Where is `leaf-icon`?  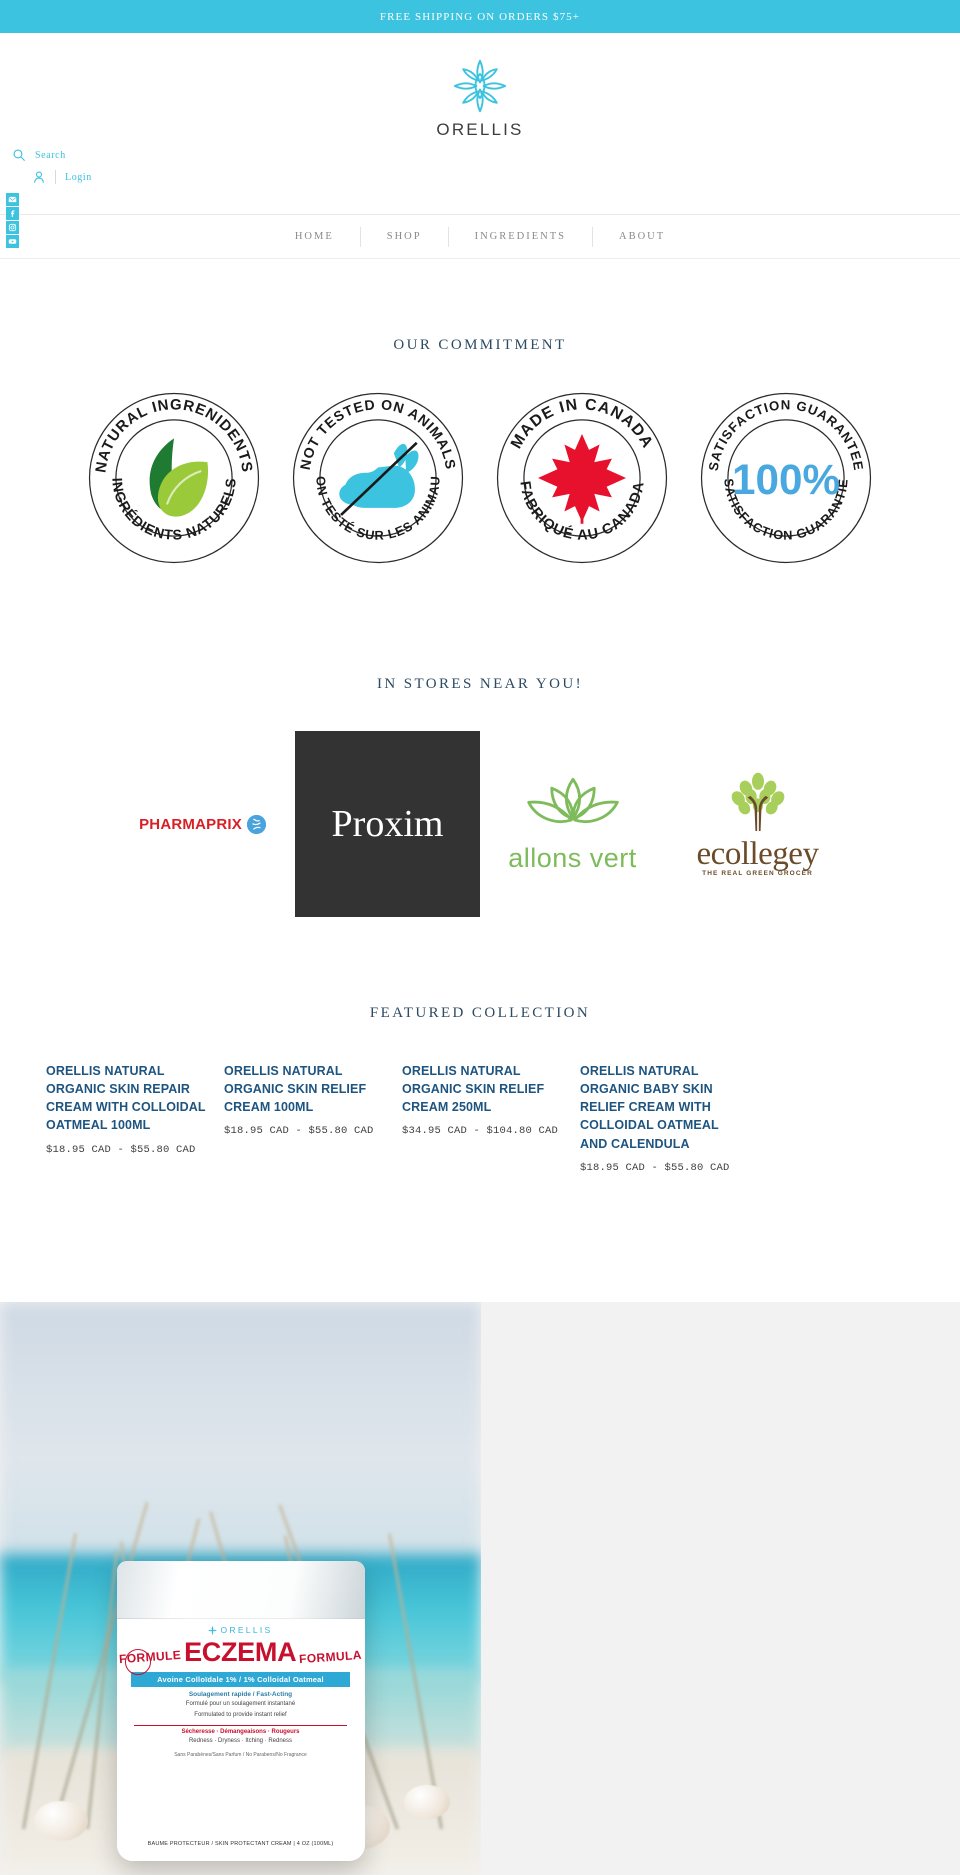
leaf-icon is located at coordinates (179, 477).